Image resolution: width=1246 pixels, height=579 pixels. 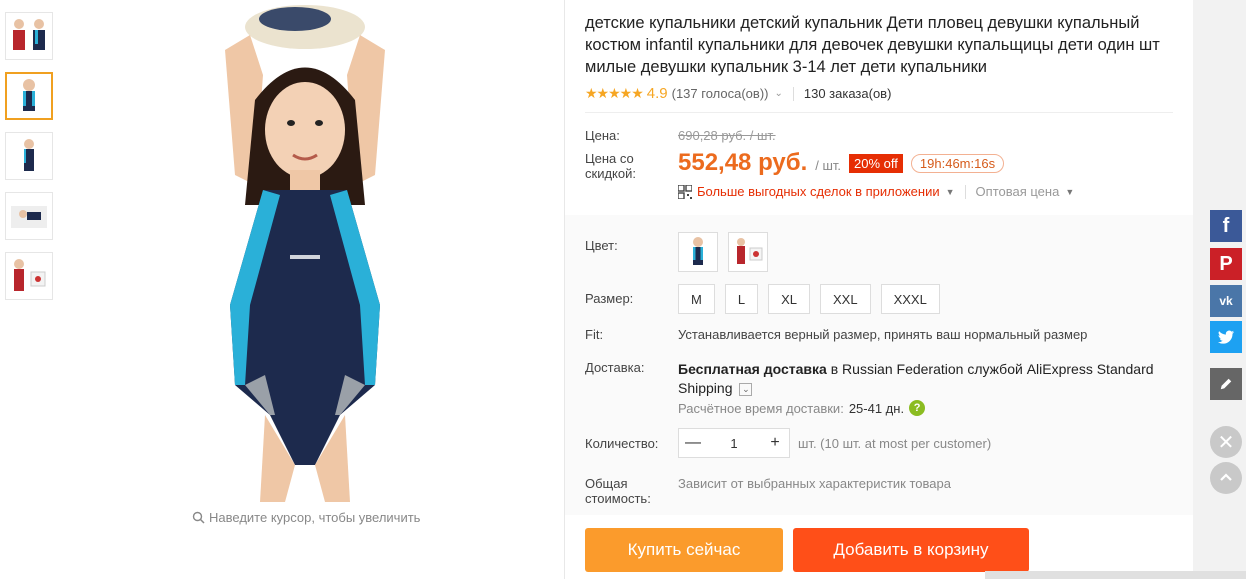 I want to click on color-swatch-red, so click(x=748, y=252).